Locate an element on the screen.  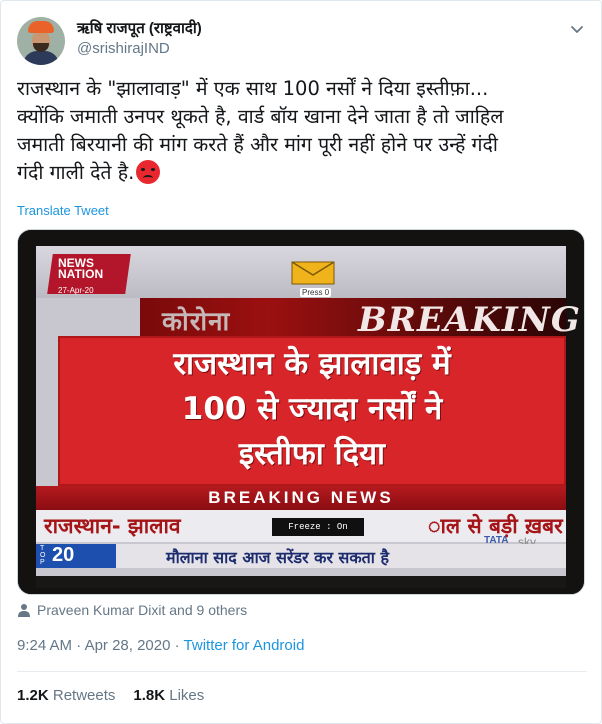
likes-count: 1.8K is located at coordinates (149, 695).